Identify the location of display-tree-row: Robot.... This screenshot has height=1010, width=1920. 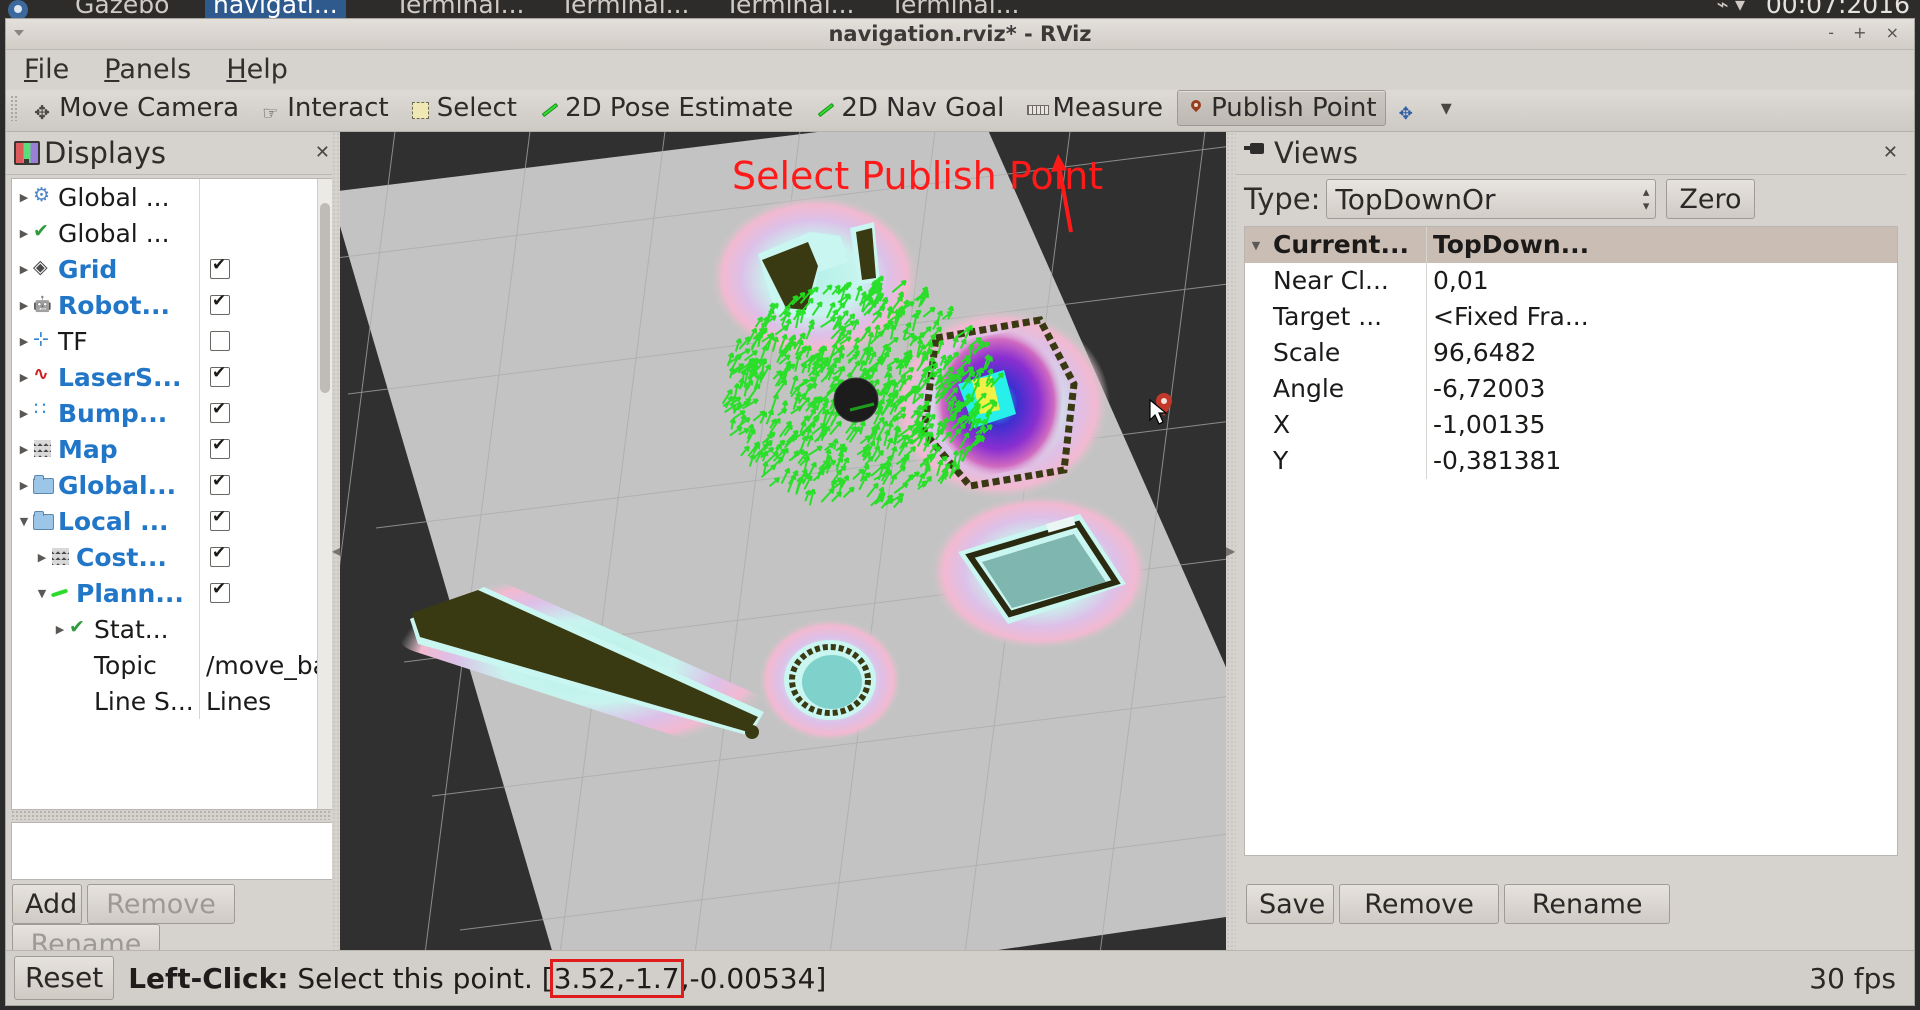
(165, 305).